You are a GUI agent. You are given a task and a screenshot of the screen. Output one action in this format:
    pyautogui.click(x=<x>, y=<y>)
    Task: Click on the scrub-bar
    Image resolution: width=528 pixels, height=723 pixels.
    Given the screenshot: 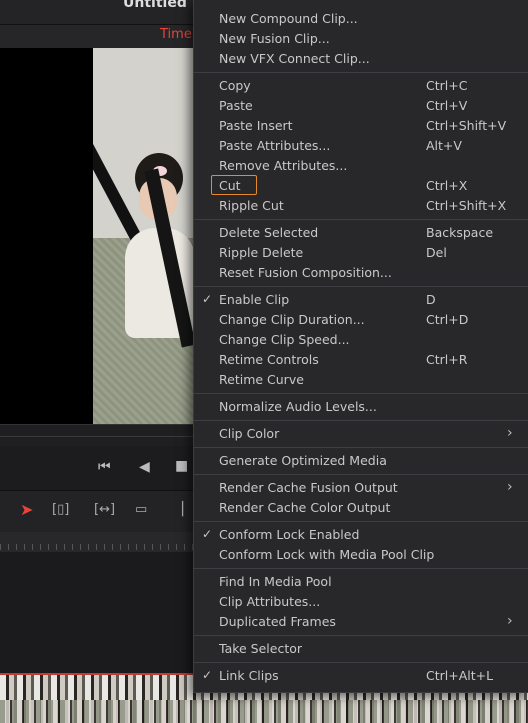 What is the action you would take?
    pyautogui.click(x=96, y=436)
    